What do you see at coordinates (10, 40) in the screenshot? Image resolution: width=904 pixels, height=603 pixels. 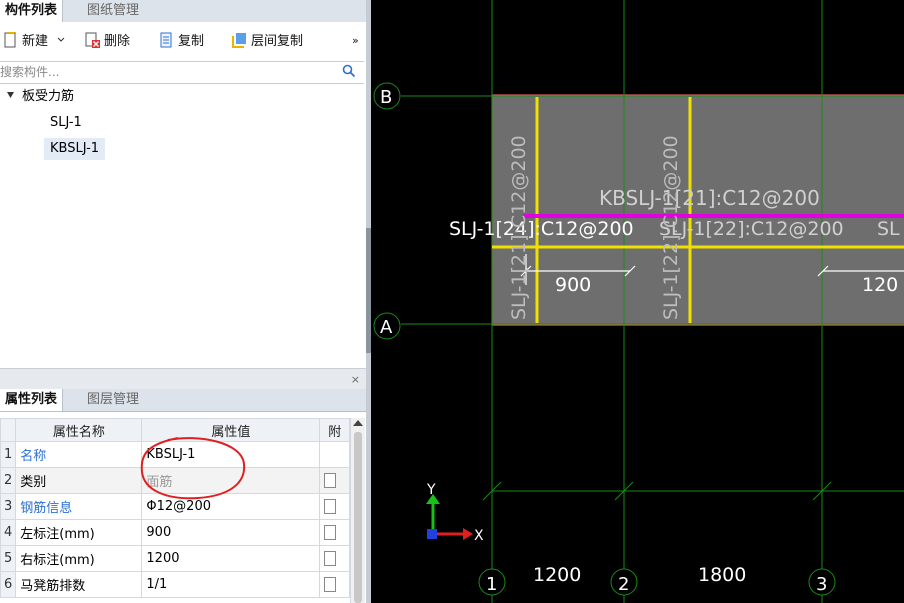 I see `new-icon` at bounding box center [10, 40].